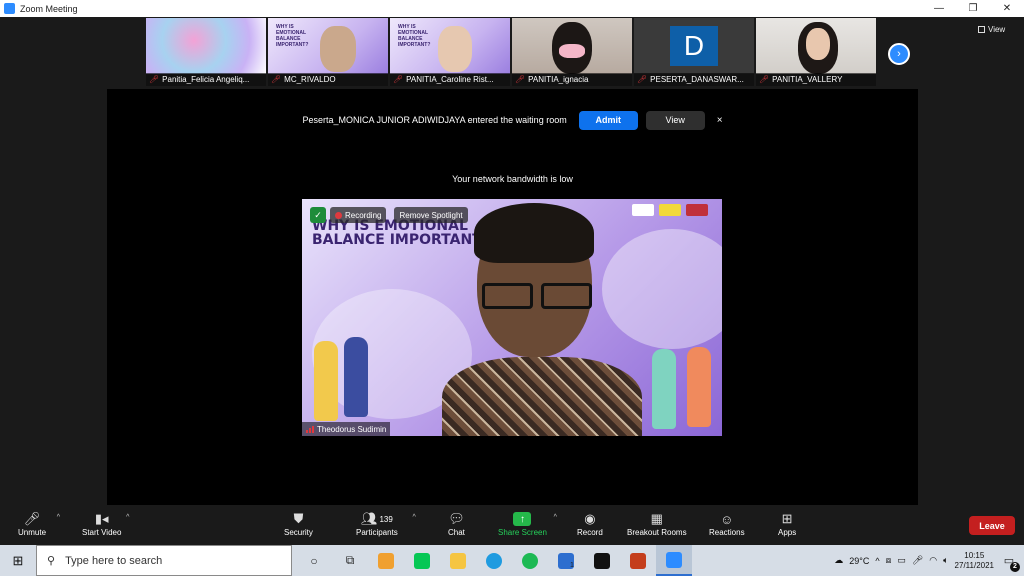 The height and width of the screenshot is (576, 1024). Describe the element at coordinates (298, 532) in the screenshot. I see `security-label: Security` at that location.